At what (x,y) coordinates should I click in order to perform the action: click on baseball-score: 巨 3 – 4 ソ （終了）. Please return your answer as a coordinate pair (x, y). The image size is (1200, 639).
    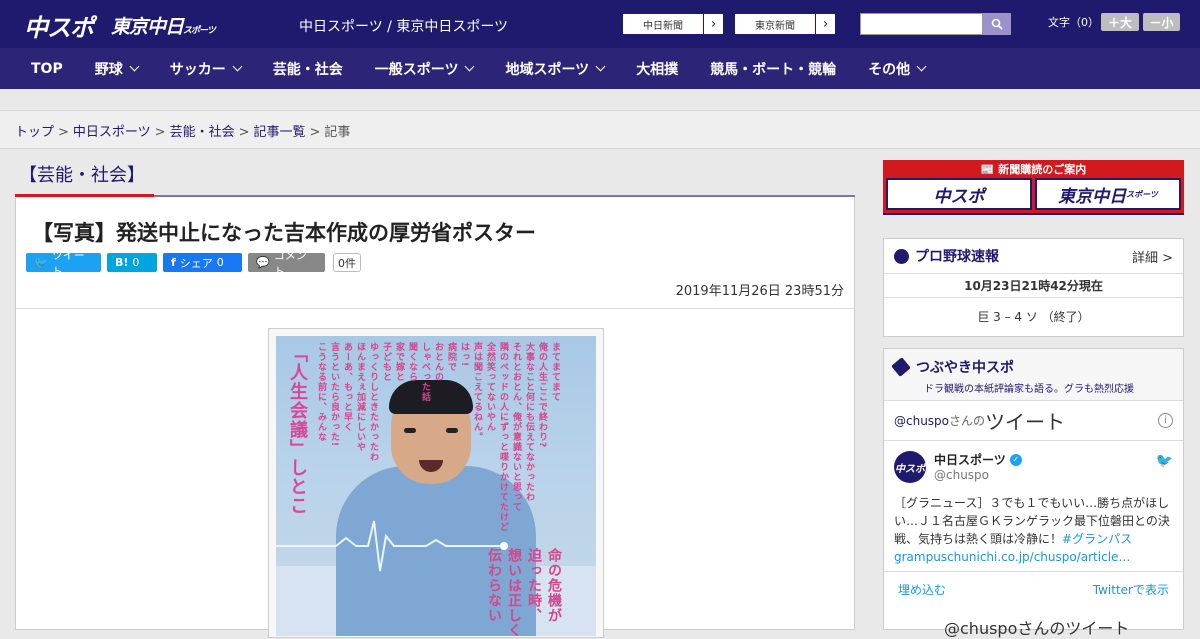
    Looking at the image, I should click on (1033, 317).